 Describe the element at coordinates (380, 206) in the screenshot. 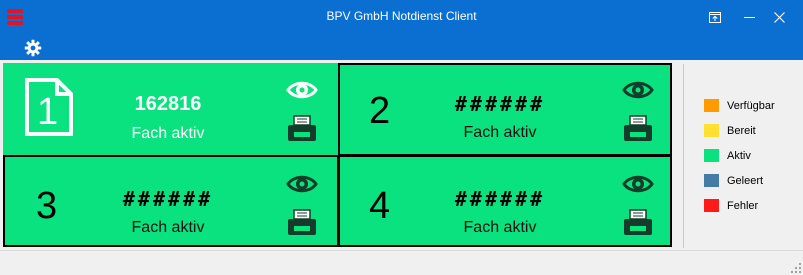

I see `compartment-number: 4` at that location.